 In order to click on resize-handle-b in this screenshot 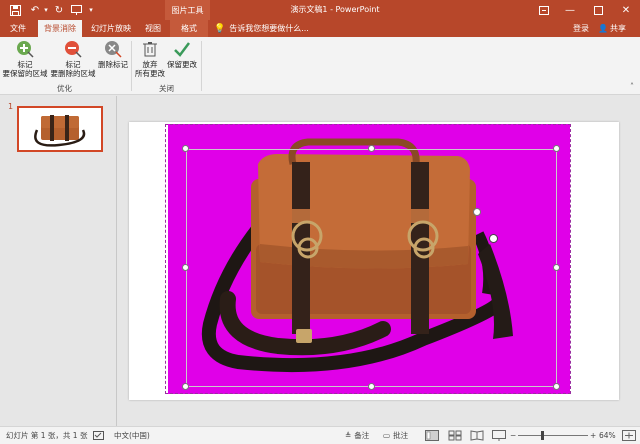, I will do `click(371, 386)`.